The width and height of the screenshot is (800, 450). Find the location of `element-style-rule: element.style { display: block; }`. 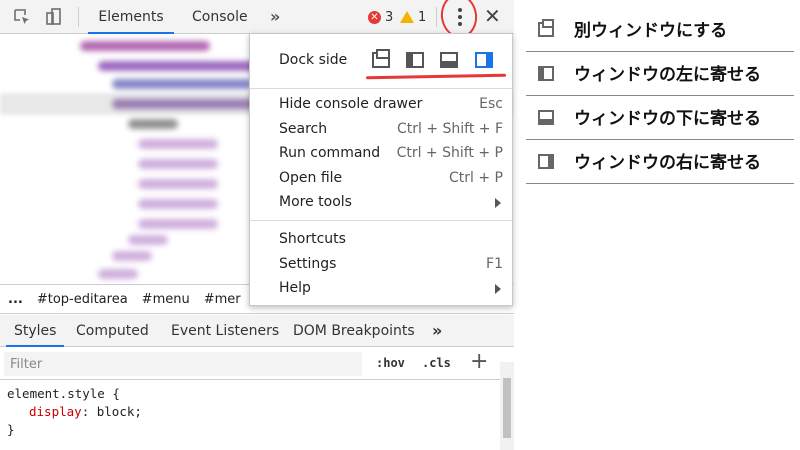

element-style-rule: element.style { display: block; } is located at coordinates (250, 415).